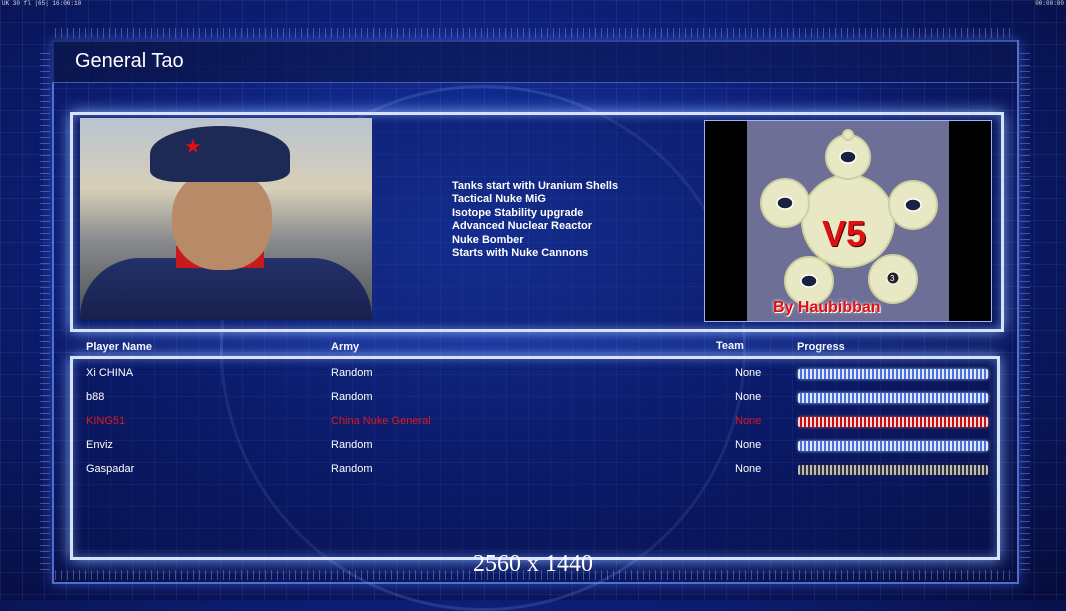 Image resolution: width=1066 pixels, height=611 pixels. I want to click on header-army: Army, so click(345, 347).